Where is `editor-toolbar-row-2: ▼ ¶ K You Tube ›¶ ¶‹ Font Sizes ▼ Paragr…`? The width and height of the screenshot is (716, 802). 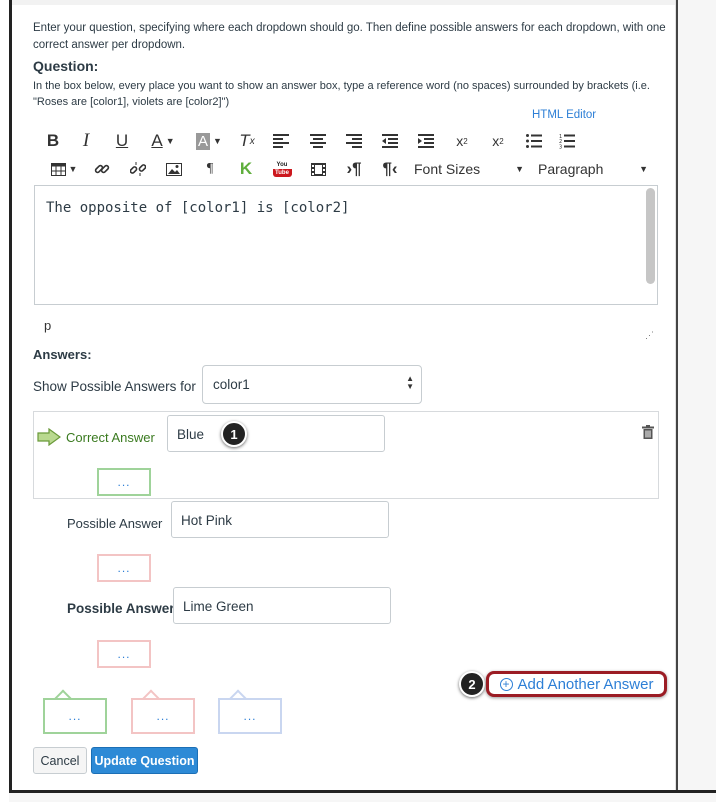
editor-toolbar-row-2: ▼ ¶ K You Tube ›¶ ¶‹ Font Sizes ▼ Paragr… is located at coordinates (346, 169).